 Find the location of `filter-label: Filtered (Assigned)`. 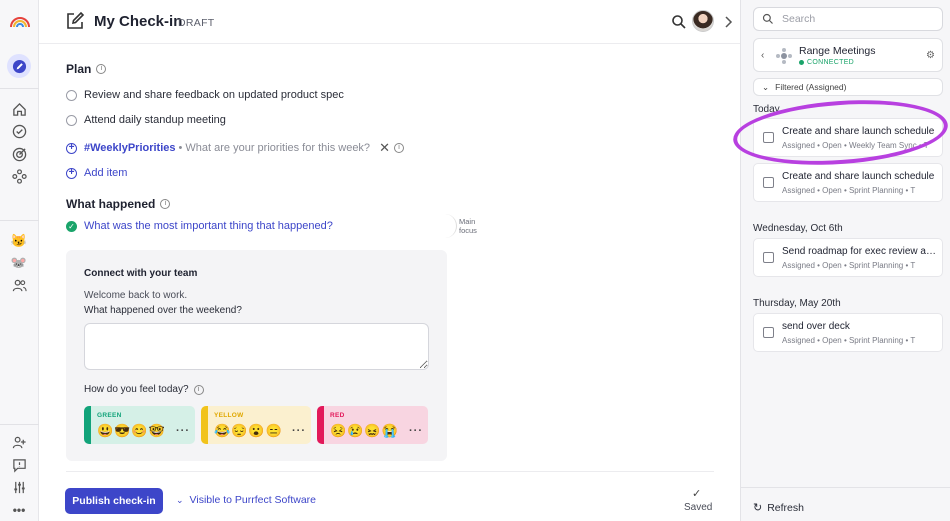

filter-label: Filtered (Assigned) is located at coordinates (811, 87).